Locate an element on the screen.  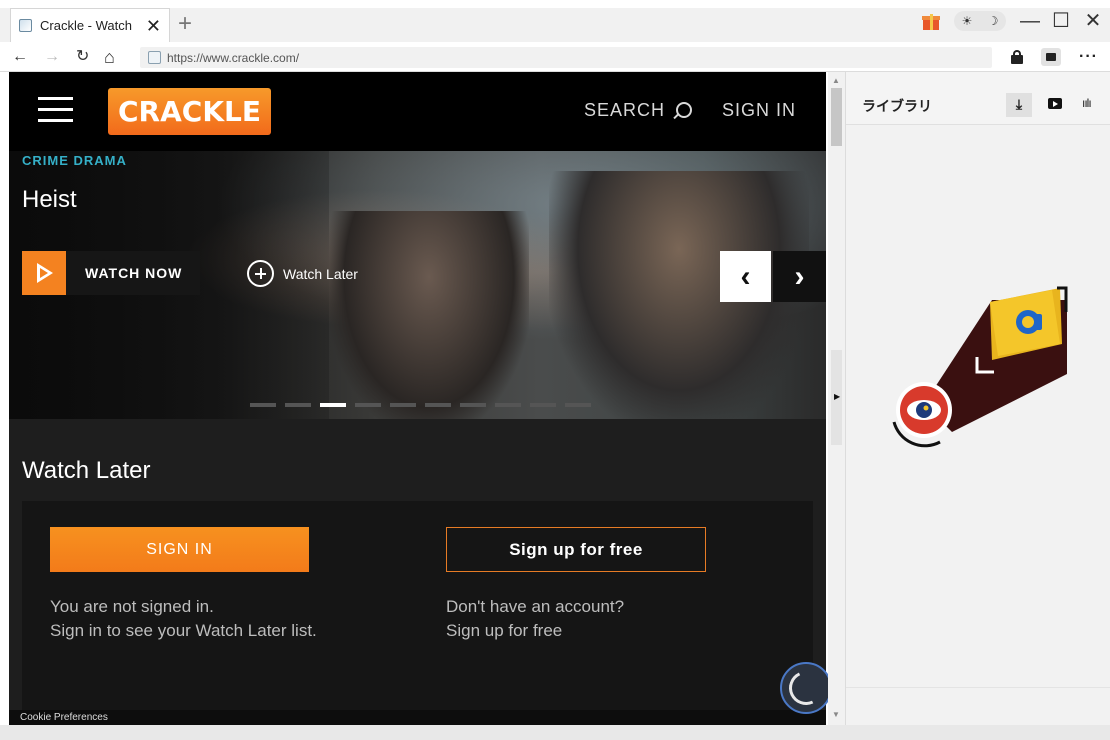
theme-toggle: ☀ ☽ is located at coordinates (980, 21).